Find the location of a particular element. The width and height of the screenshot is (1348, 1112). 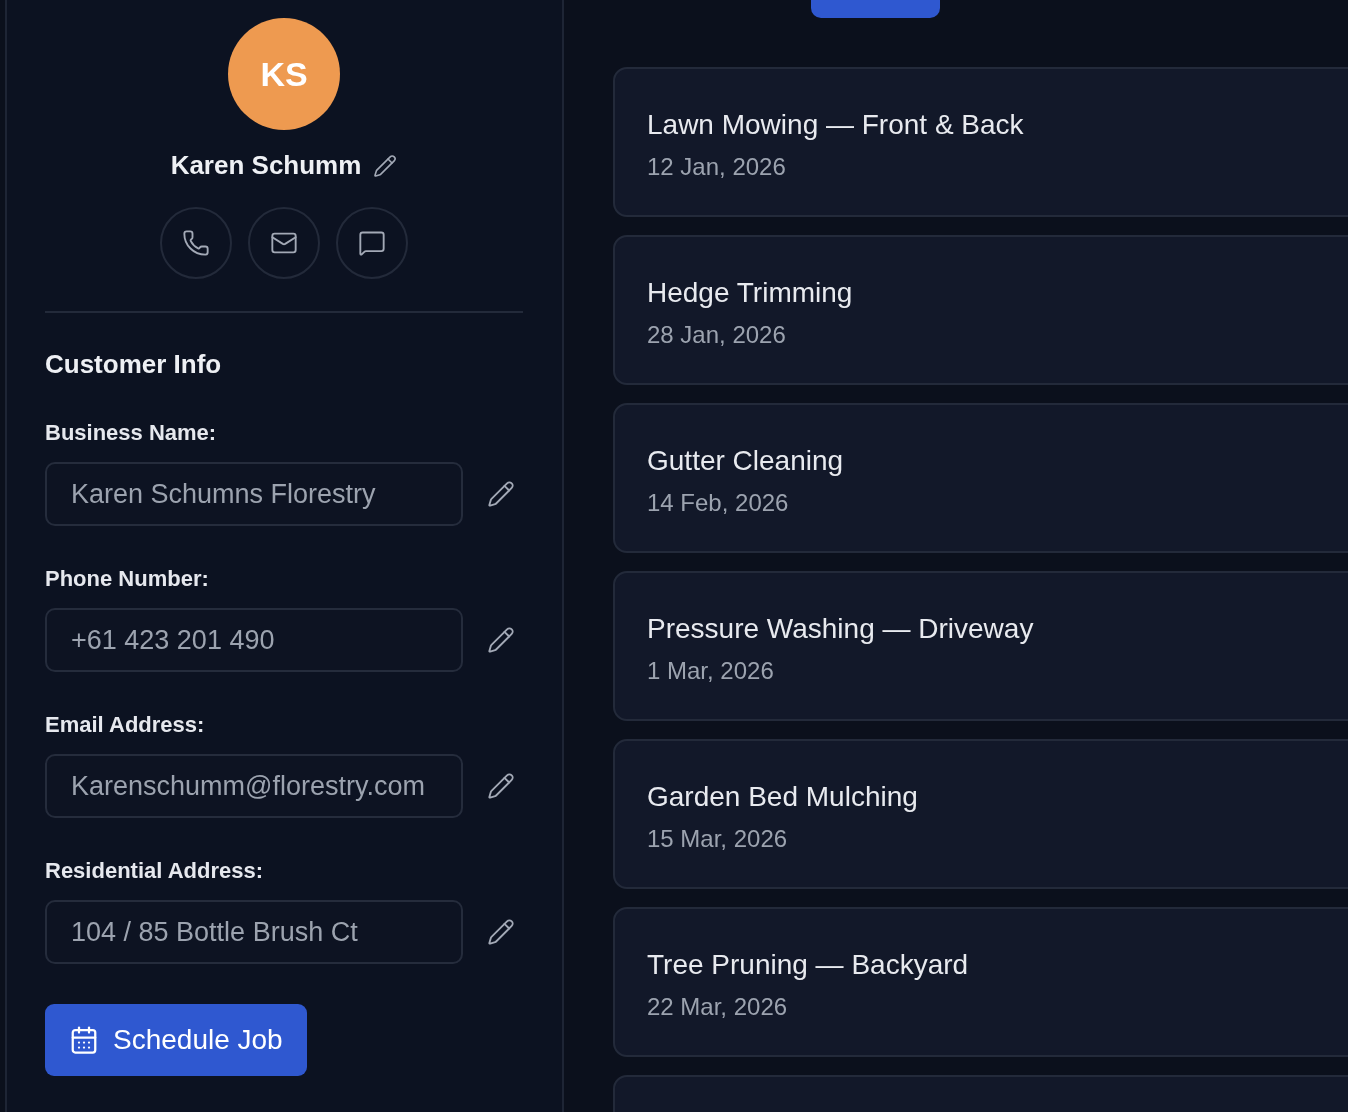

input-field: Karen Schumns Florestry is located at coordinates (254, 494).